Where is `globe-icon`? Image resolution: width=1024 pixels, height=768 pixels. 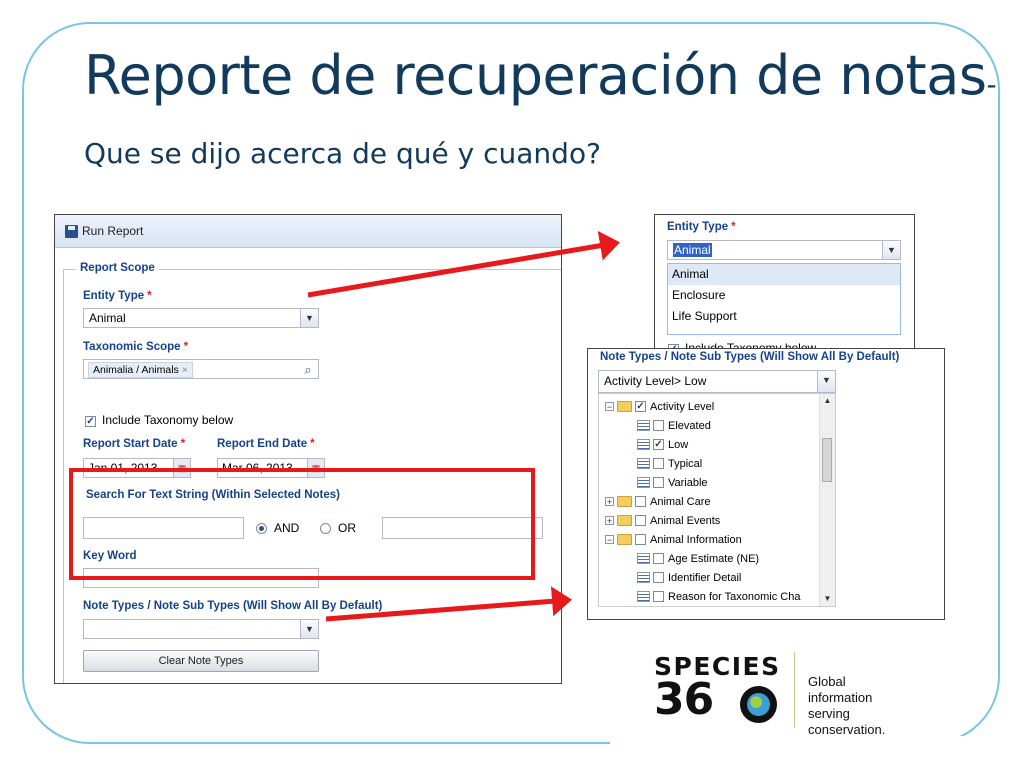 globe-icon is located at coordinates (758, 704).